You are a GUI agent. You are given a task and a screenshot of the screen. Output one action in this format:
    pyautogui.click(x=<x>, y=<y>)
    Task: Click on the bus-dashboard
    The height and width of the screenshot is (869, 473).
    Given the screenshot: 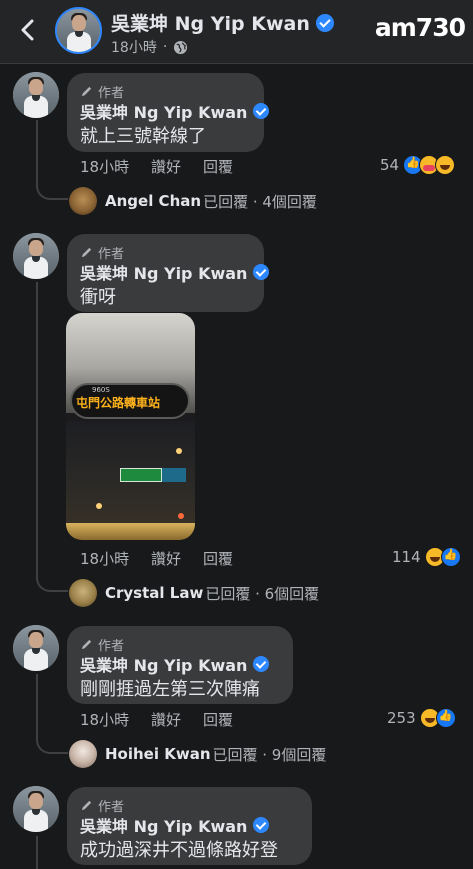 What is the action you would take?
    pyautogui.click(x=130, y=531)
    